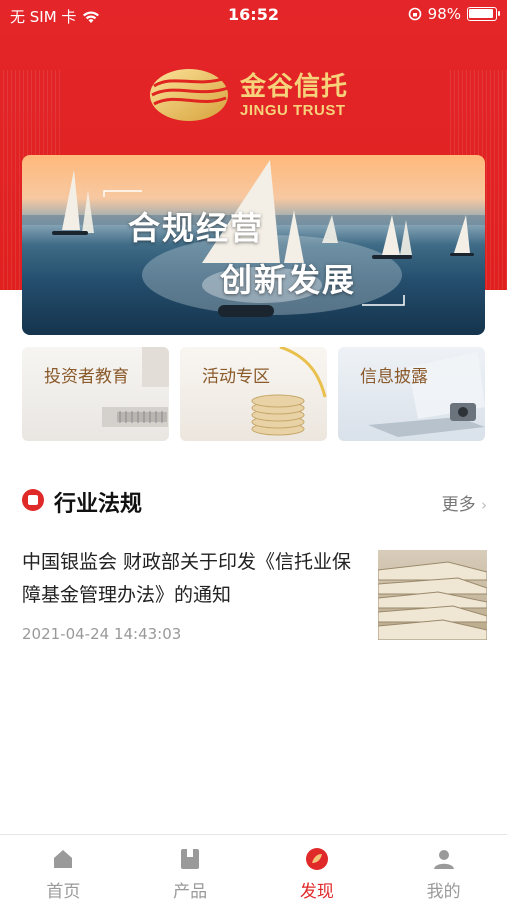 Image resolution: width=507 pixels, height=900 pixels. I want to click on paper-stack-illustration, so click(432, 600).